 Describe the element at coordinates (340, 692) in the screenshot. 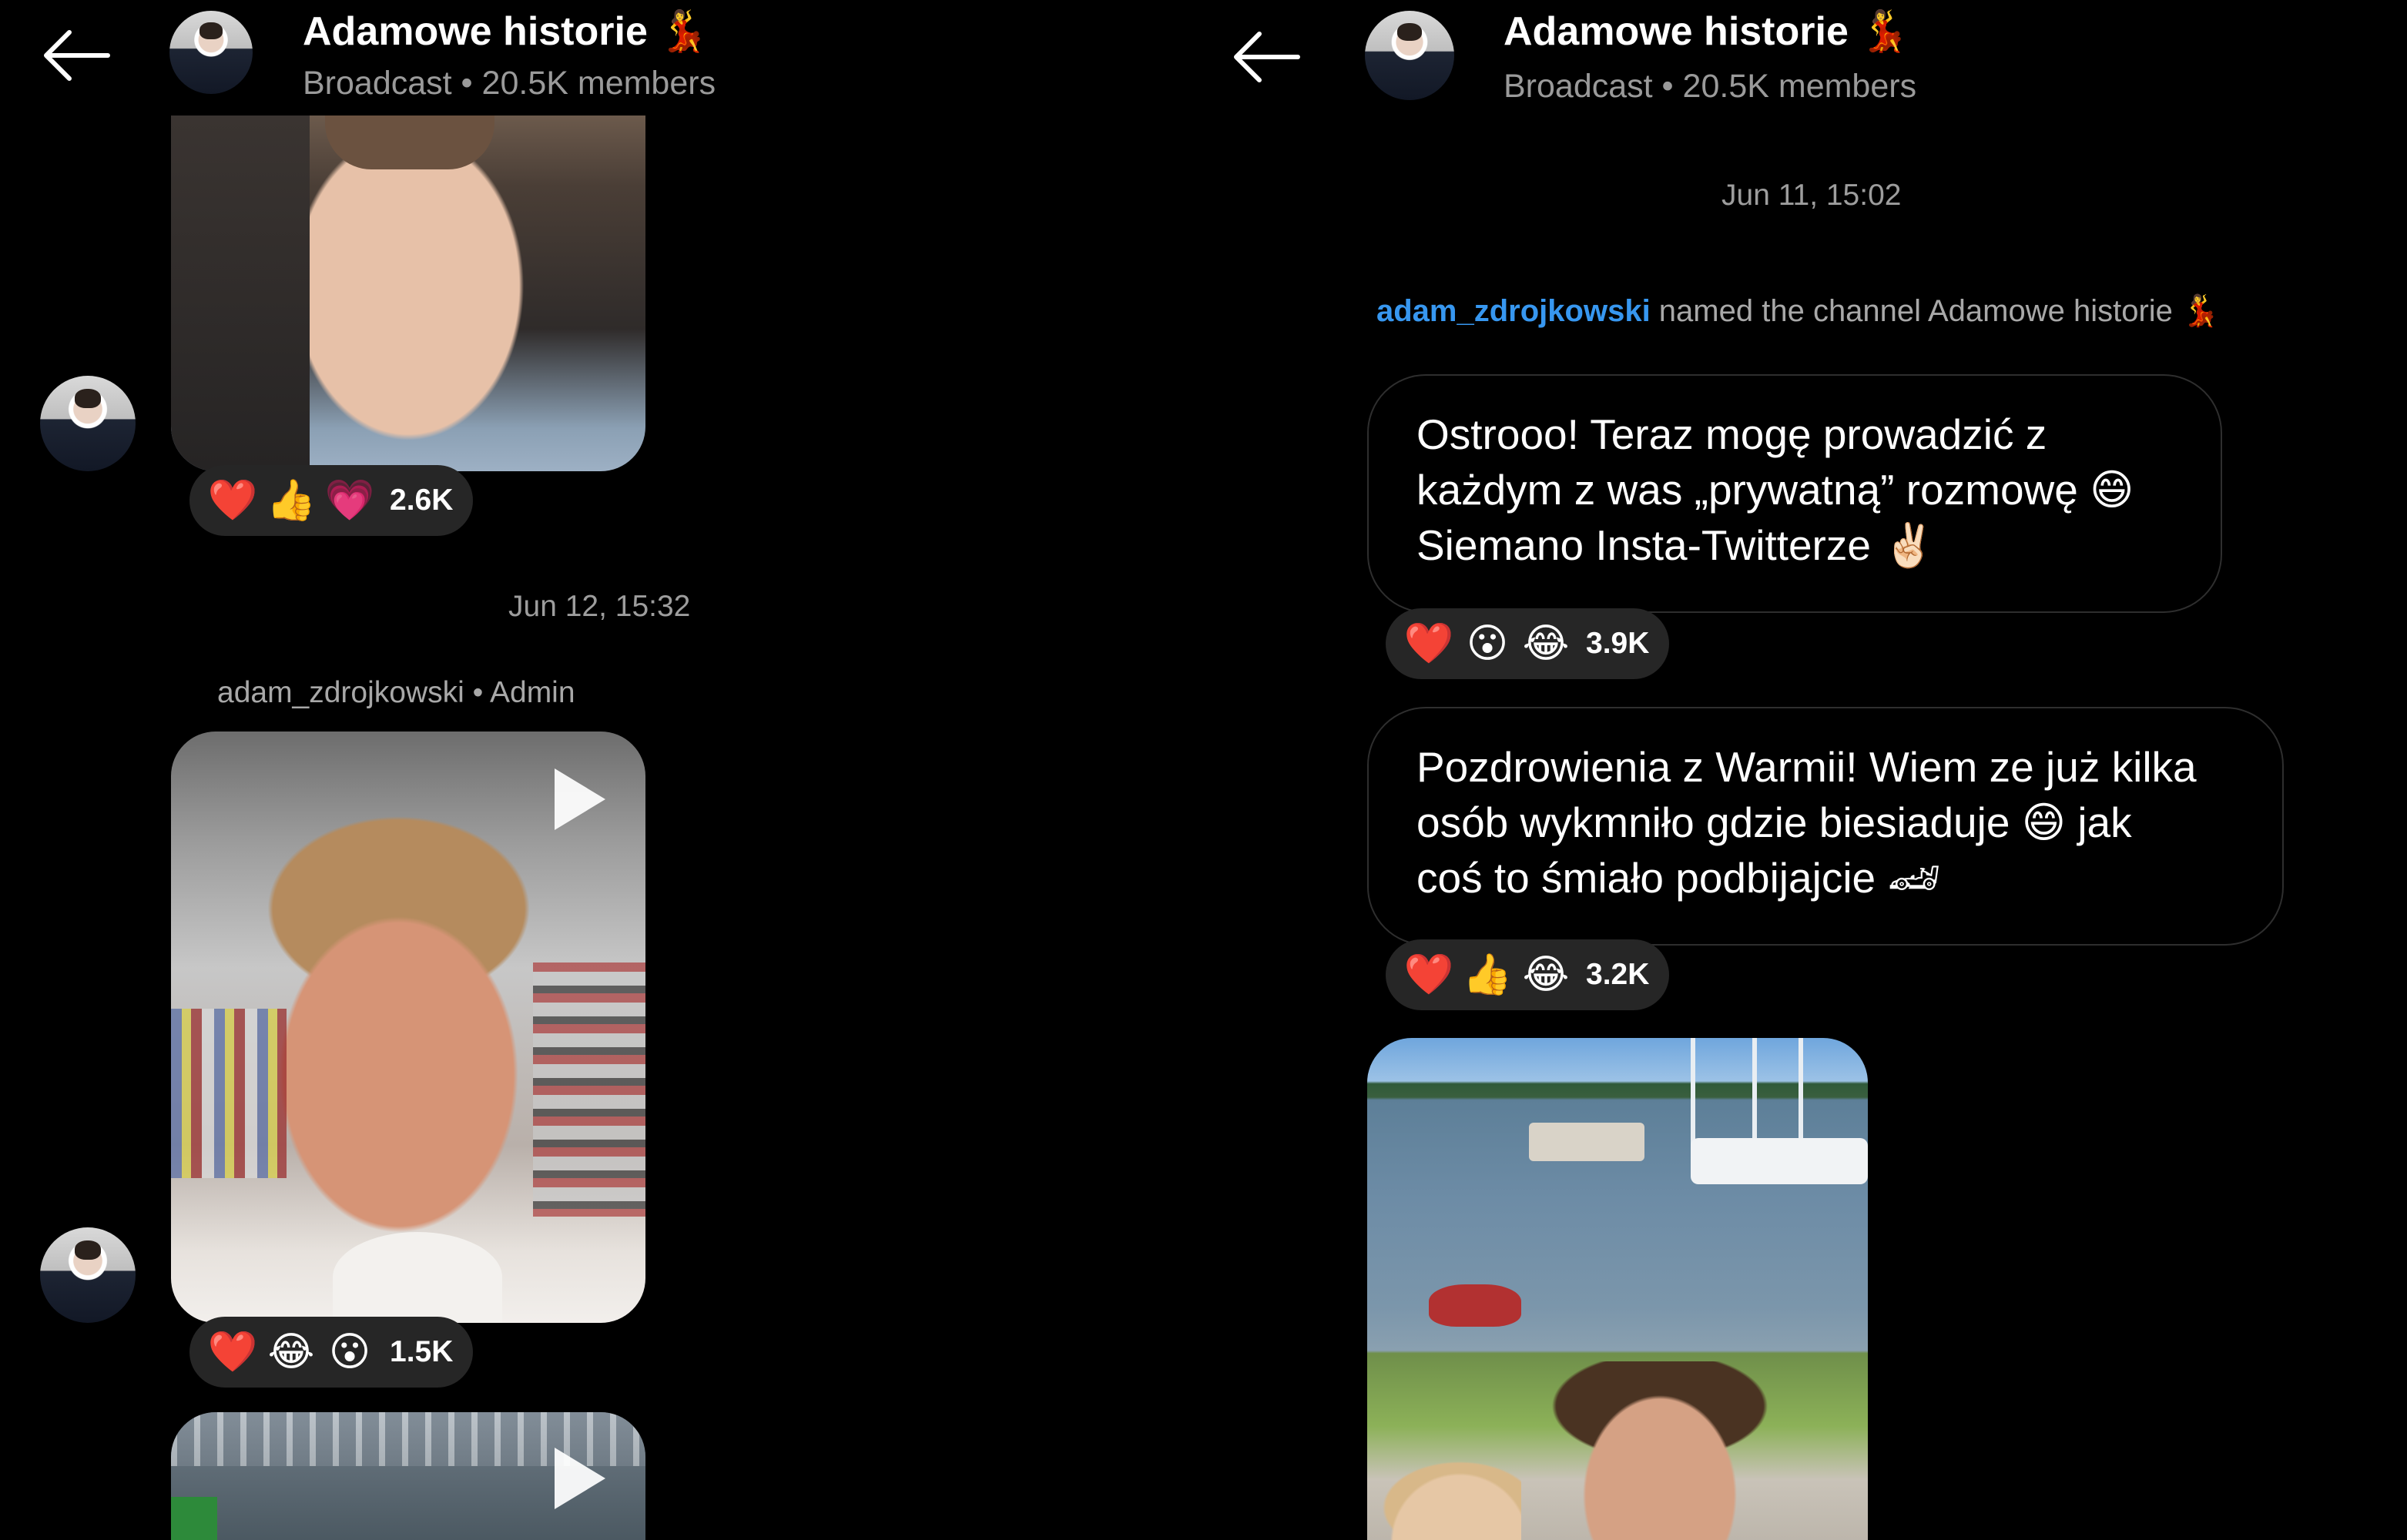

I see `sender-name: adam_zdrojkowski` at that location.